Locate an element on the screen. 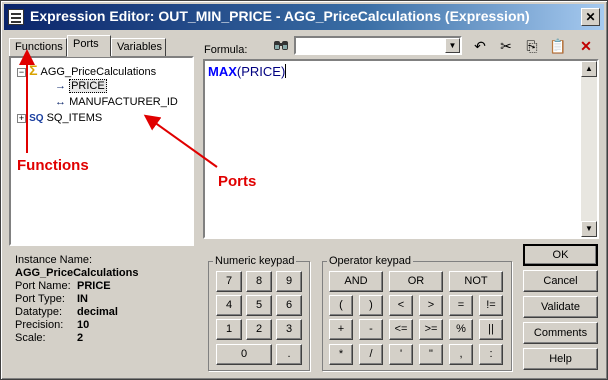 This screenshot has height=380, width=608. find-icon is located at coordinates (281, 46).